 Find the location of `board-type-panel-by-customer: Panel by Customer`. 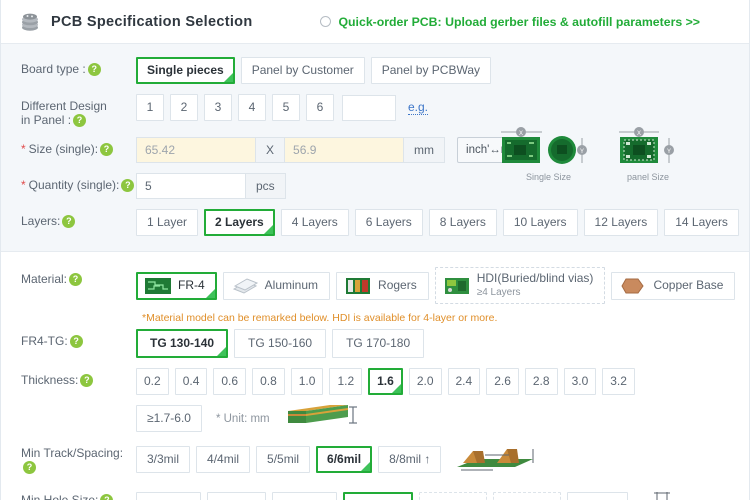

board-type-panel-by-customer: Panel by Customer is located at coordinates (302, 70).